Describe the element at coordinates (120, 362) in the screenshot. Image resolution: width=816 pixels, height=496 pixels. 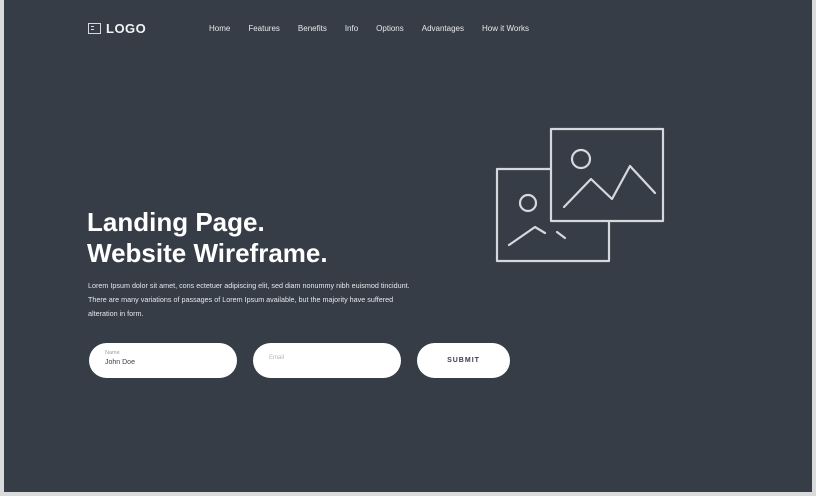
I see `name-field-value: John Doe` at that location.